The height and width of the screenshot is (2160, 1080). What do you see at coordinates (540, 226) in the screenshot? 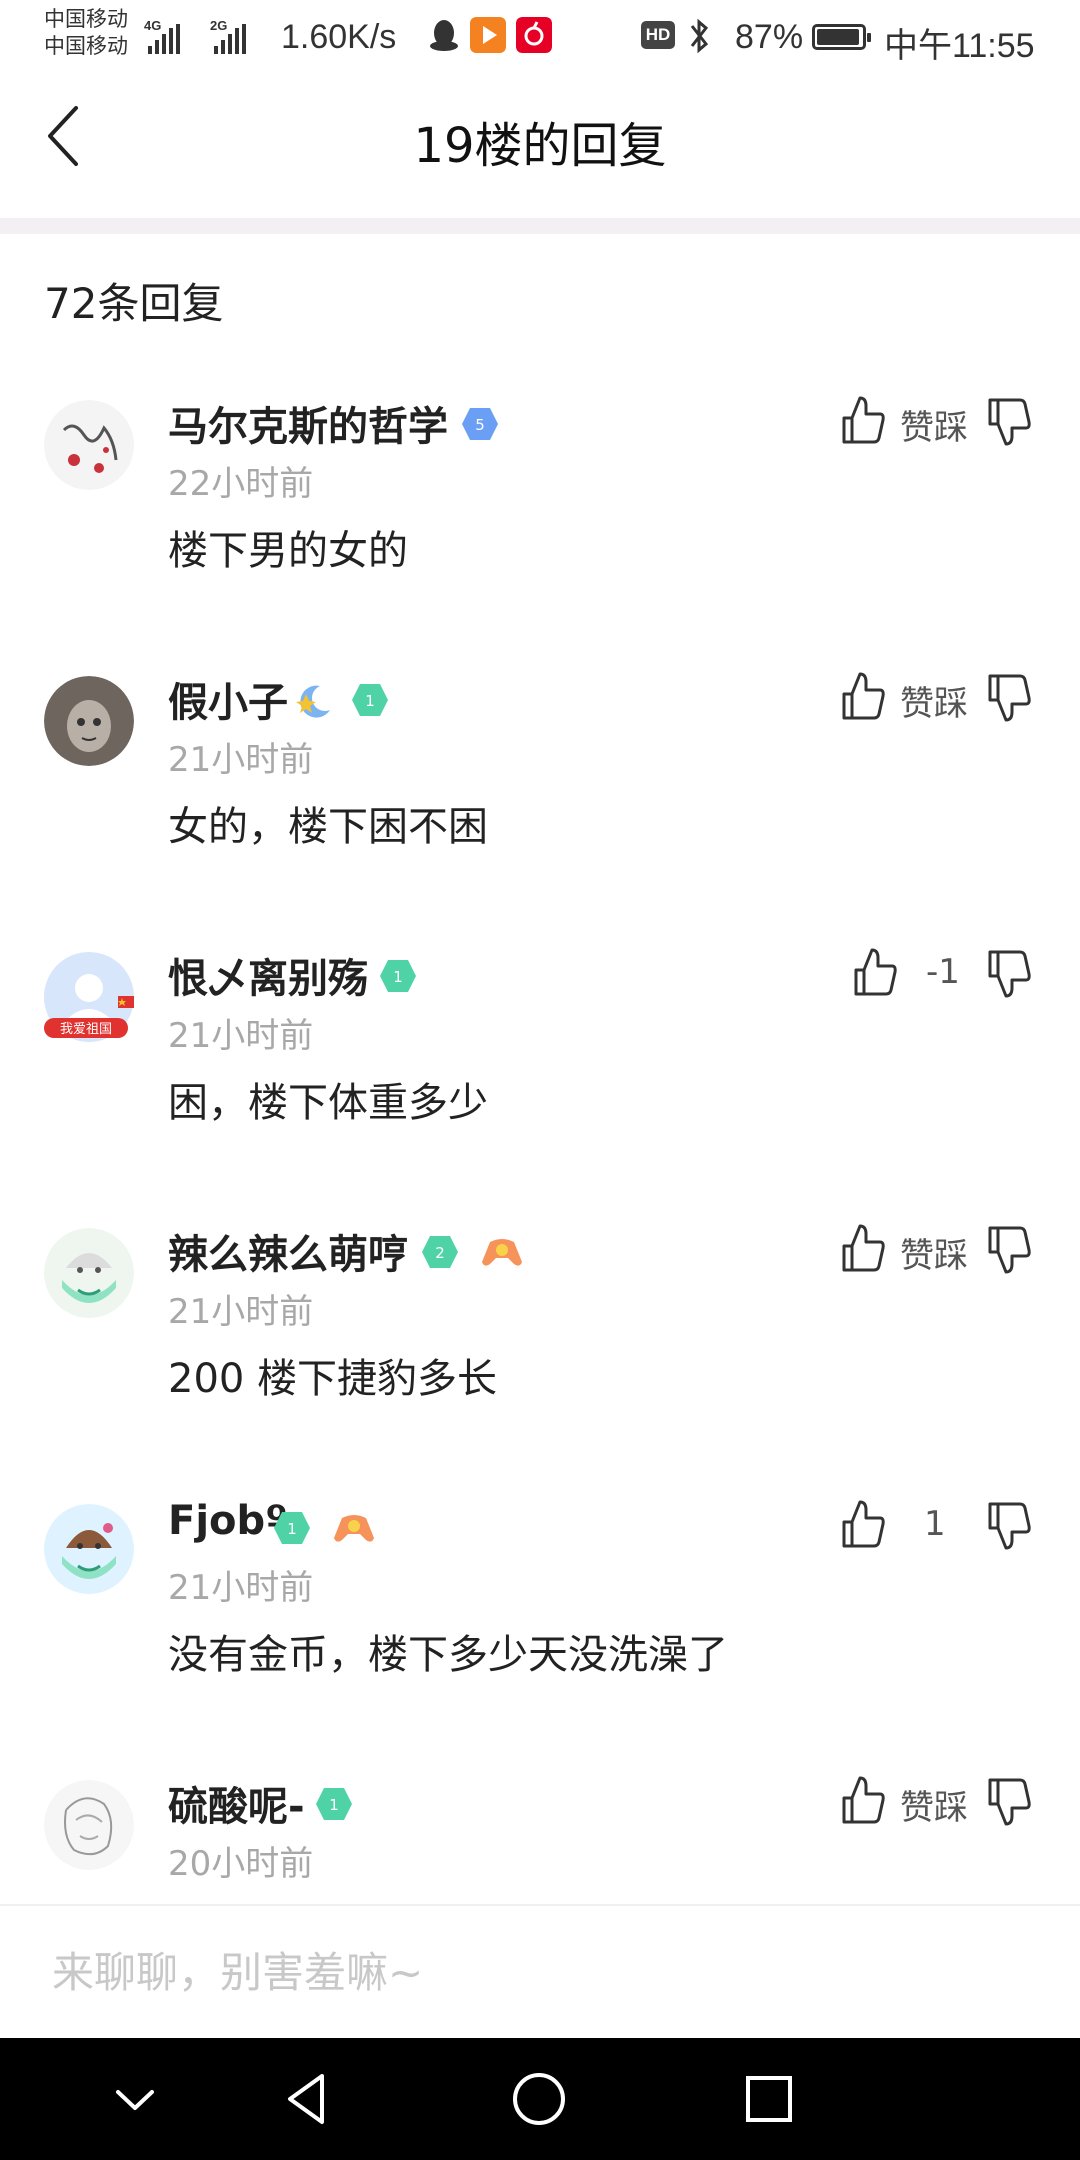
I see `header-divider` at bounding box center [540, 226].